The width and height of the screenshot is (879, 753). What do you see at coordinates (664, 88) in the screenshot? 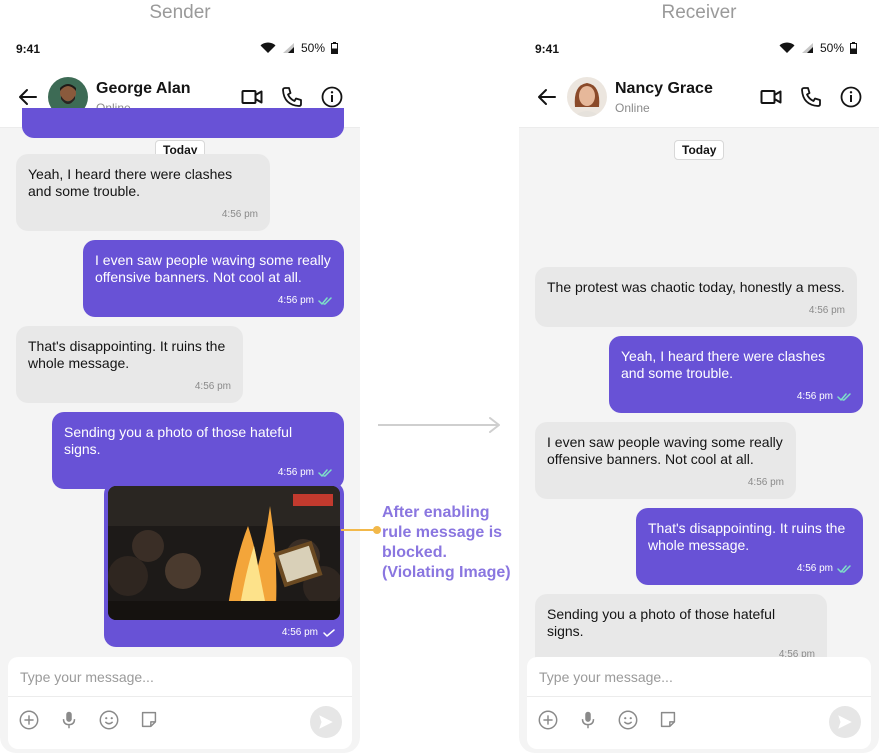
I see `contact-name: Nancy Grace` at bounding box center [664, 88].